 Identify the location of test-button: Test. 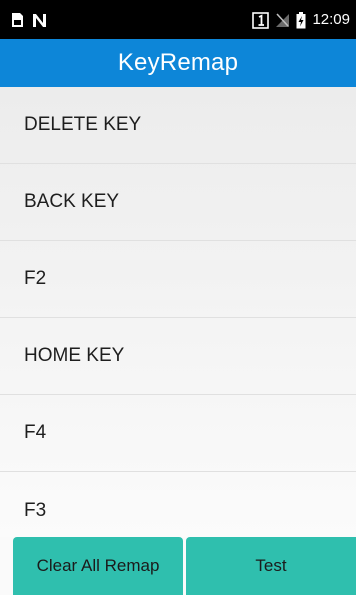
(271, 566).